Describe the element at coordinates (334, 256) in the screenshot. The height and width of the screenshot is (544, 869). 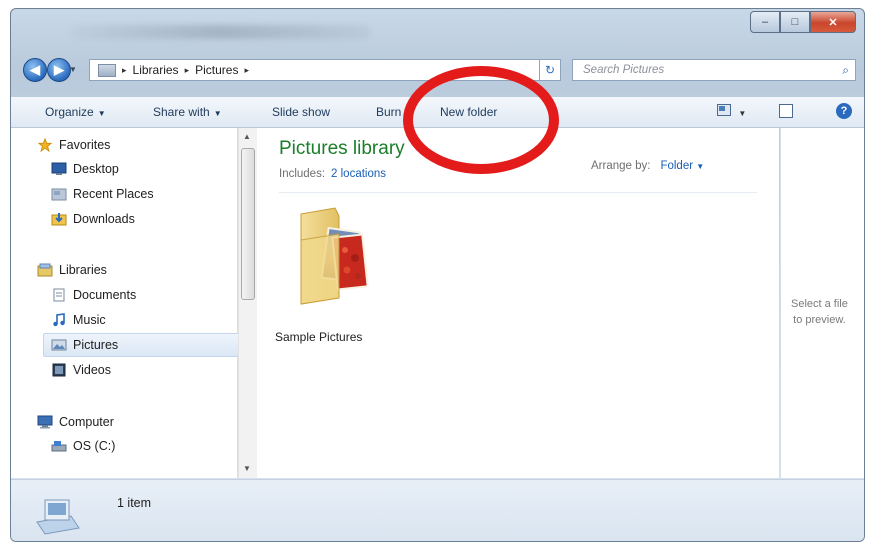
I see `folder-icon` at that location.